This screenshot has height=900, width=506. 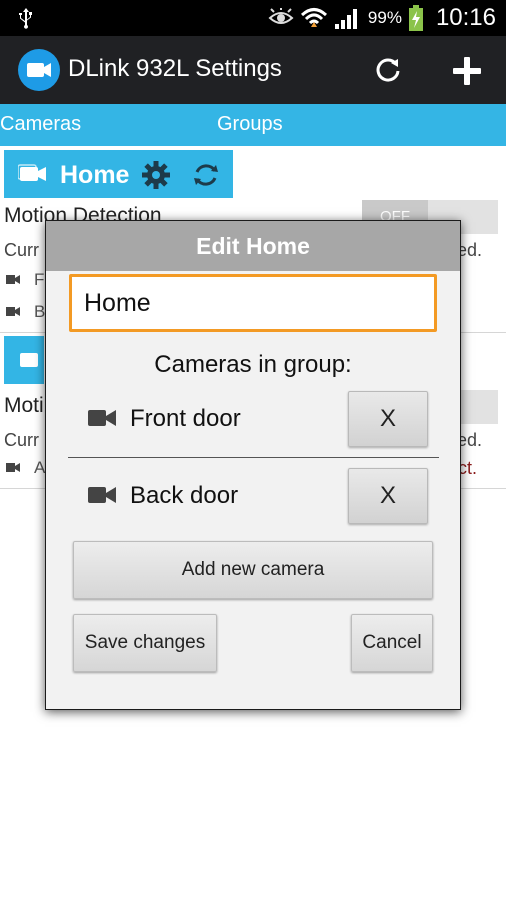 What do you see at coordinates (467, 71) in the screenshot?
I see `add-icon` at bounding box center [467, 71].